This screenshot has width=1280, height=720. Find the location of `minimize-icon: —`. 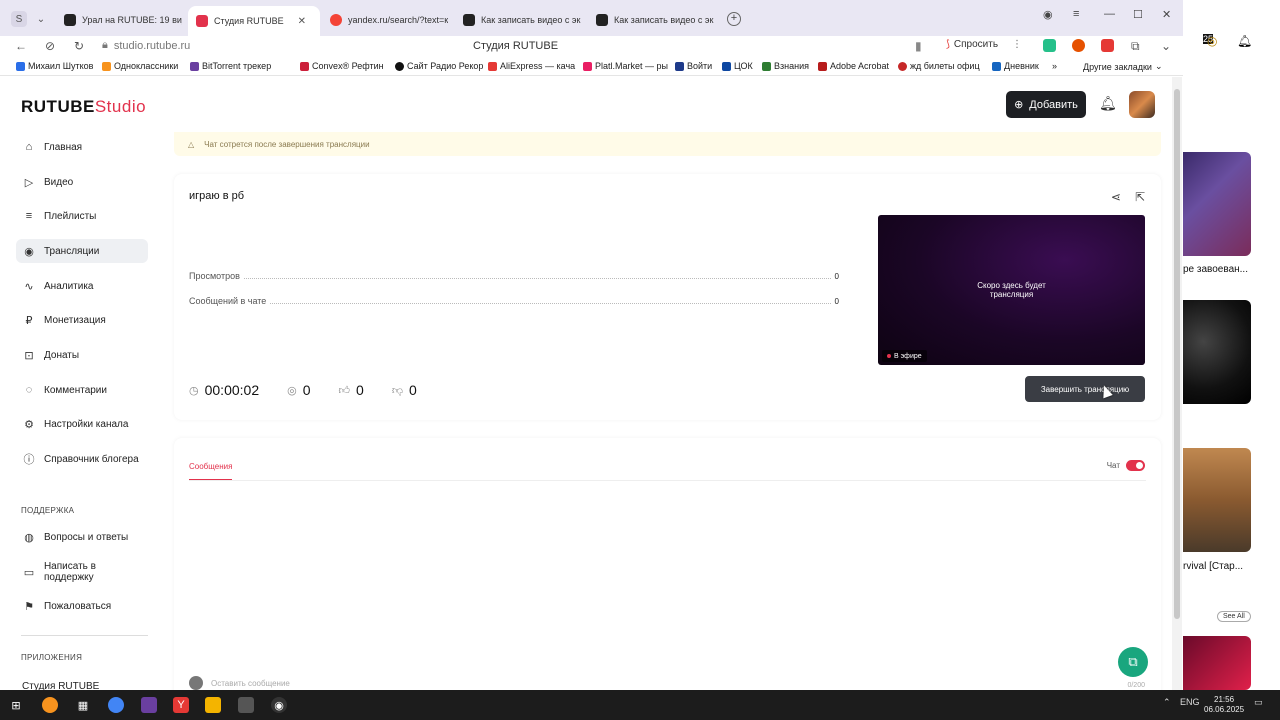

minimize-icon: — is located at coordinates (1109, 14).